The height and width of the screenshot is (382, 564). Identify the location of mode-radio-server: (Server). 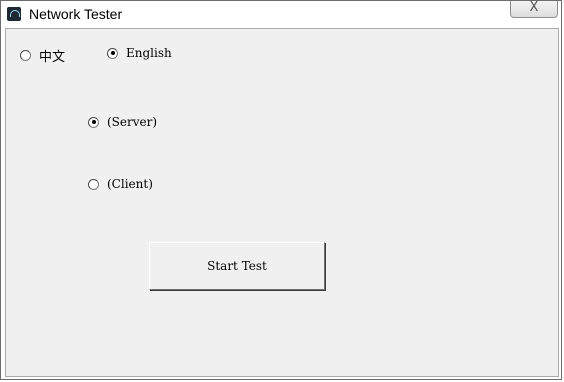
(122, 122).